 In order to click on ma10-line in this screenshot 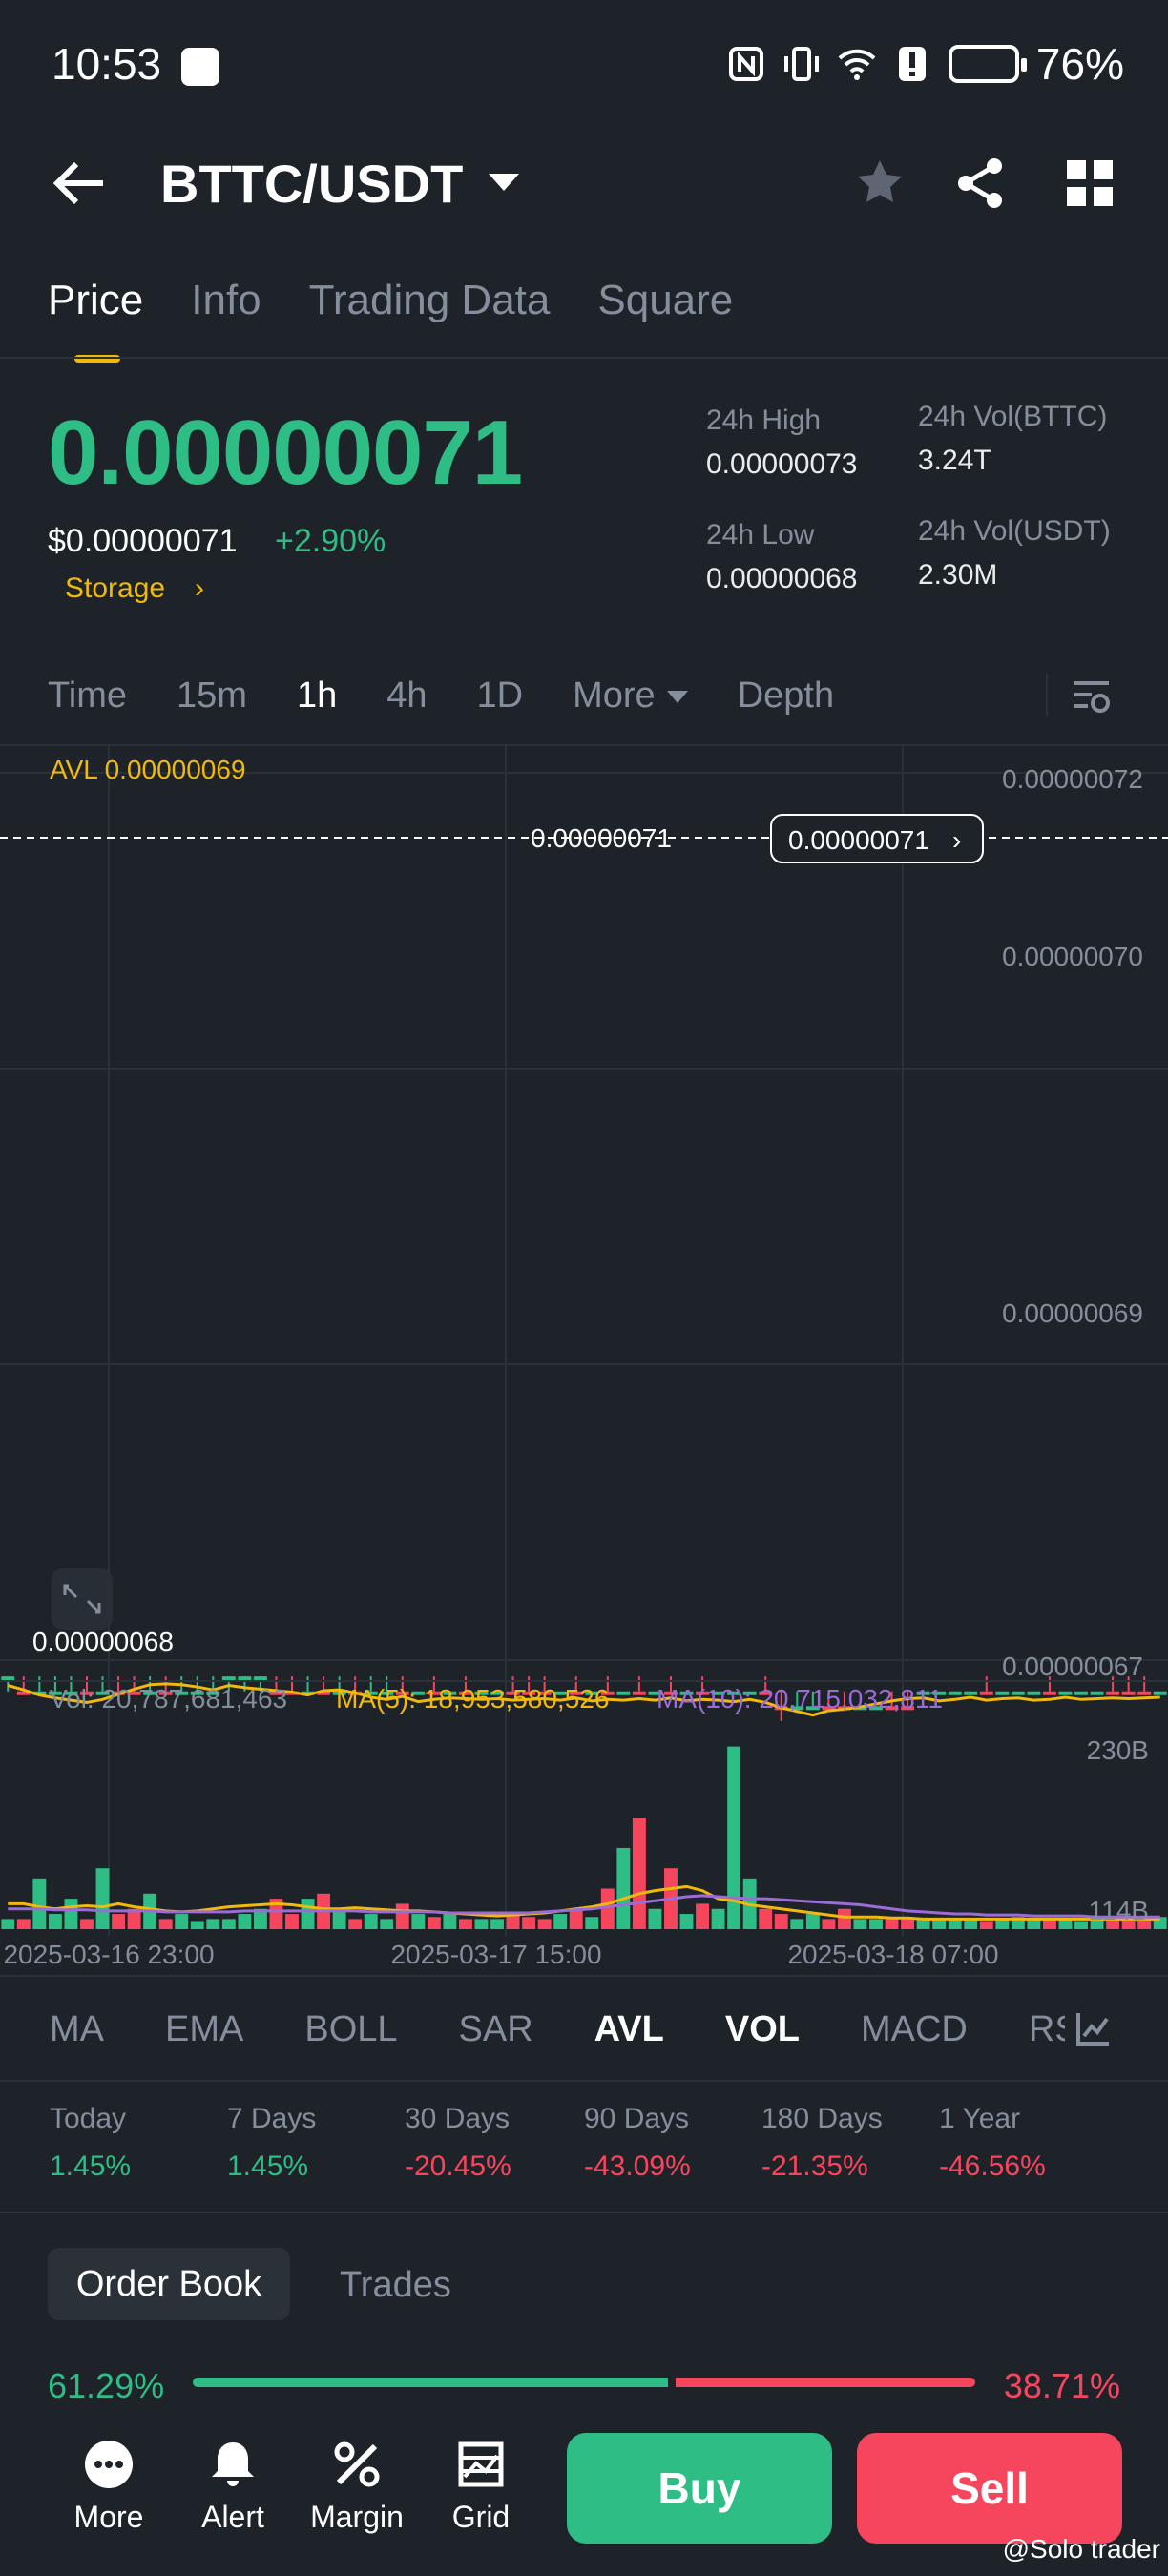, I will do `click(584, 1906)`.